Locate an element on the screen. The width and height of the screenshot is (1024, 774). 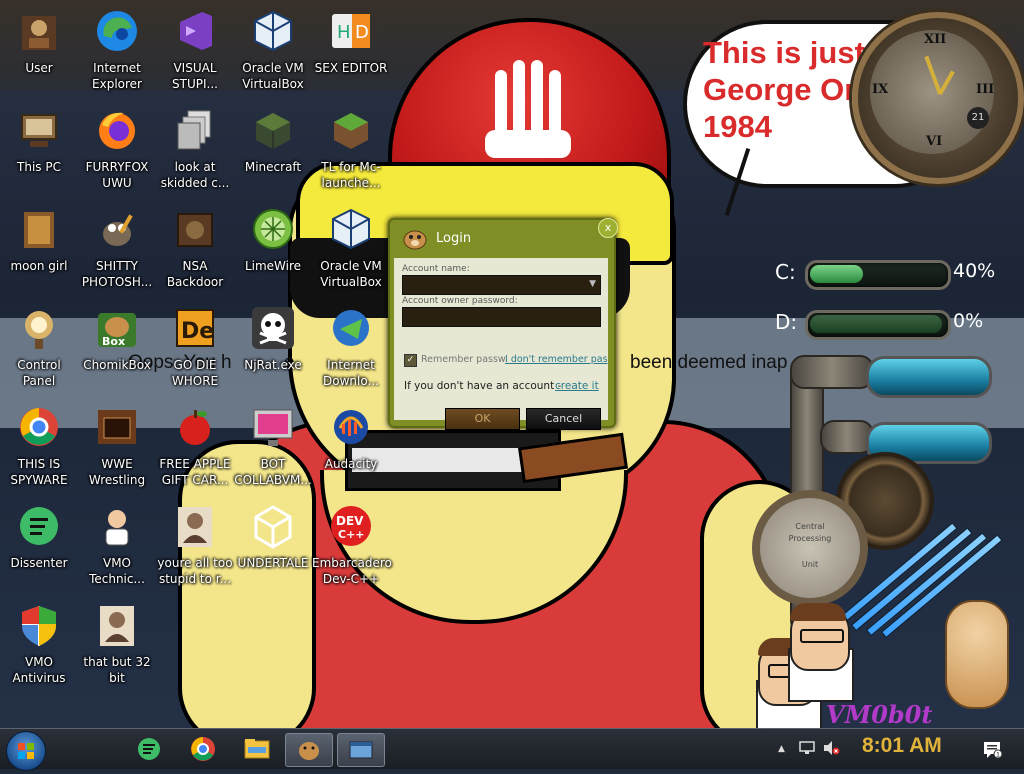
drive-tube is located at coordinates (878, 325).